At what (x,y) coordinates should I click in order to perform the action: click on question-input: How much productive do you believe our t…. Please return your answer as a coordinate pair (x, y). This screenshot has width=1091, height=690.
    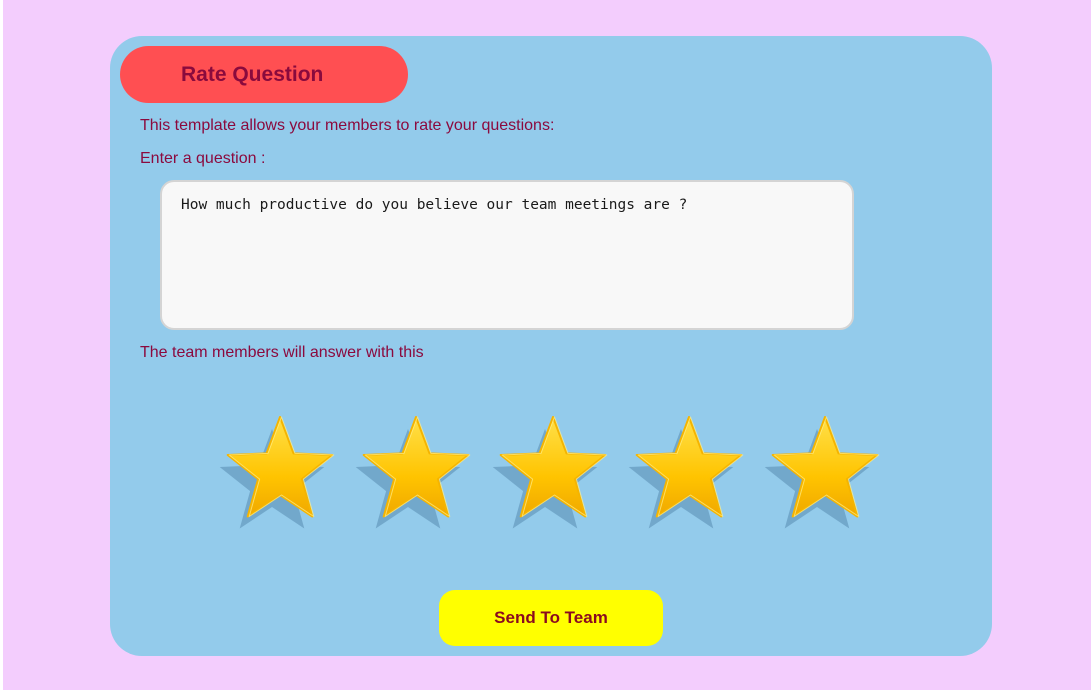
    Looking at the image, I should click on (507, 255).